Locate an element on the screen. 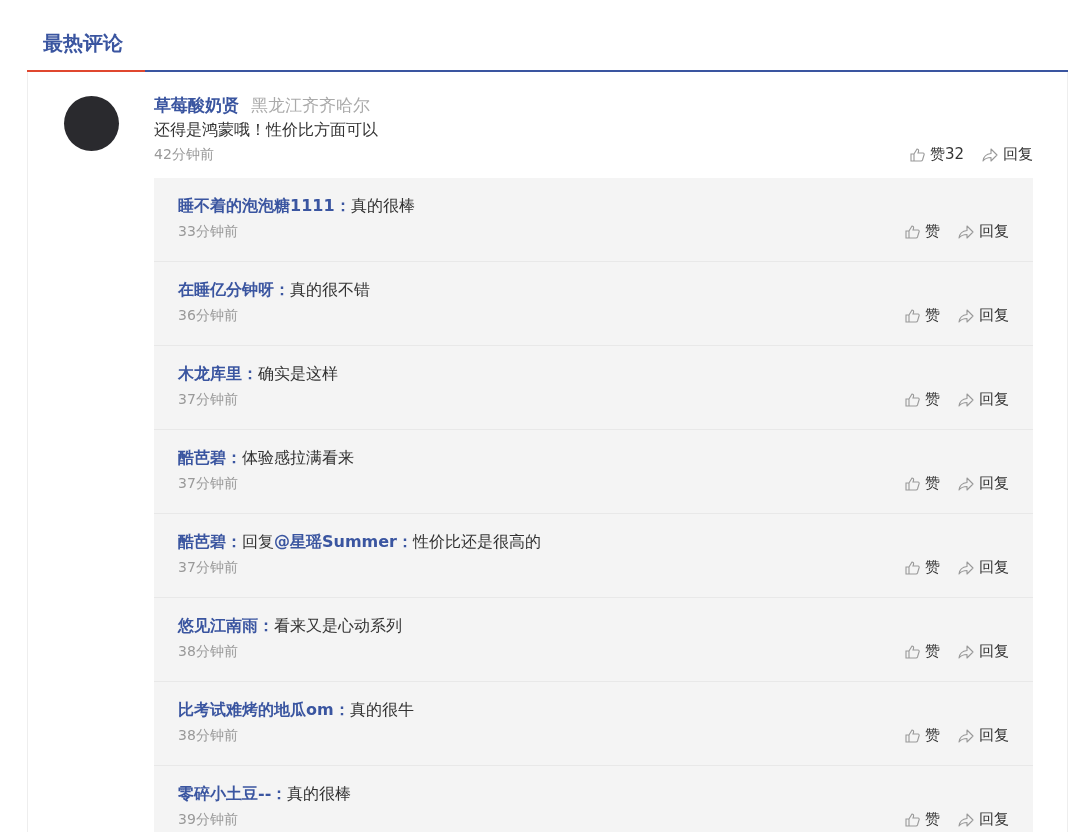  reply-author: 木龙库里： is located at coordinates (218, 373).